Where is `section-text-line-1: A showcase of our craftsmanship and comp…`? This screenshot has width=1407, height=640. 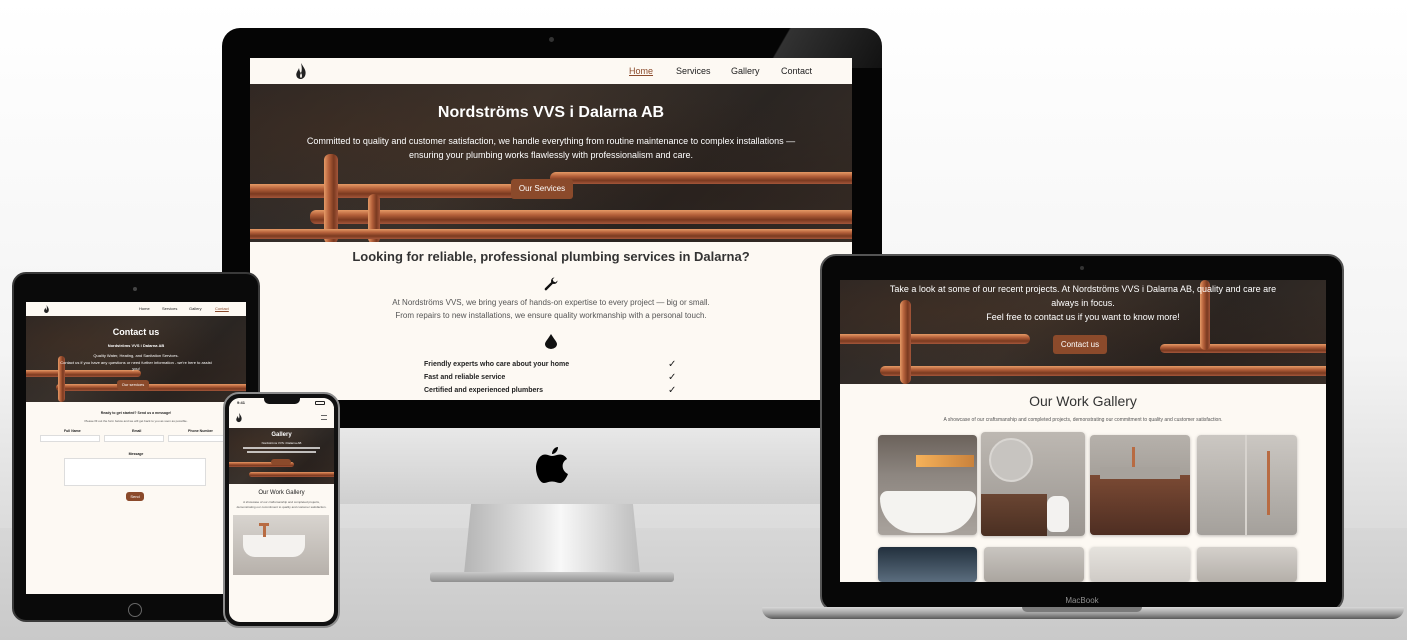 section-text-line-1: A showcase of our craftsmanship and comp… is located at coordinates (281, 502).